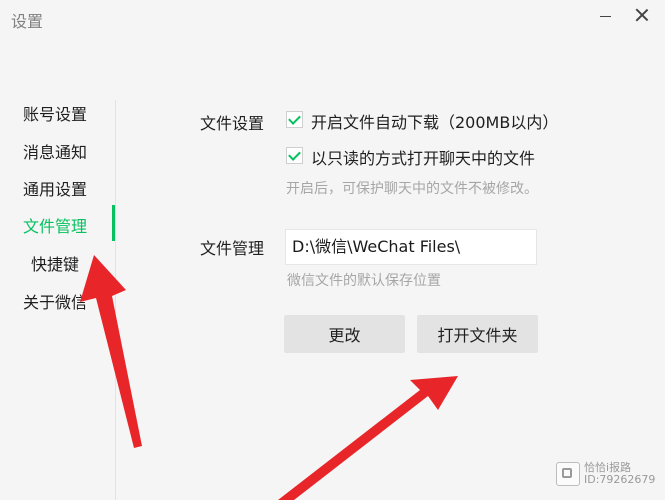 The width and height of the screenshot is (665, 500). I want to click on watermark-line2: ID:79262679, so click(620, 479).